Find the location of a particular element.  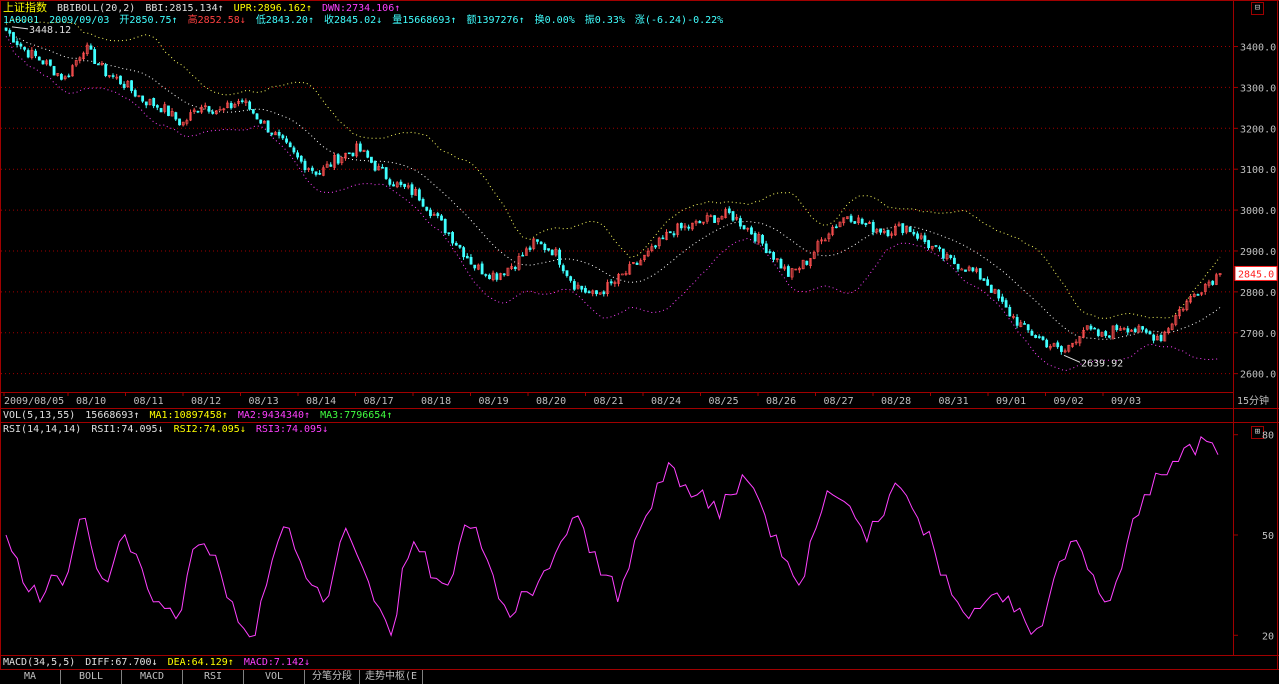

time-tick-label: 08/13 is located at coordinates (264, 401).